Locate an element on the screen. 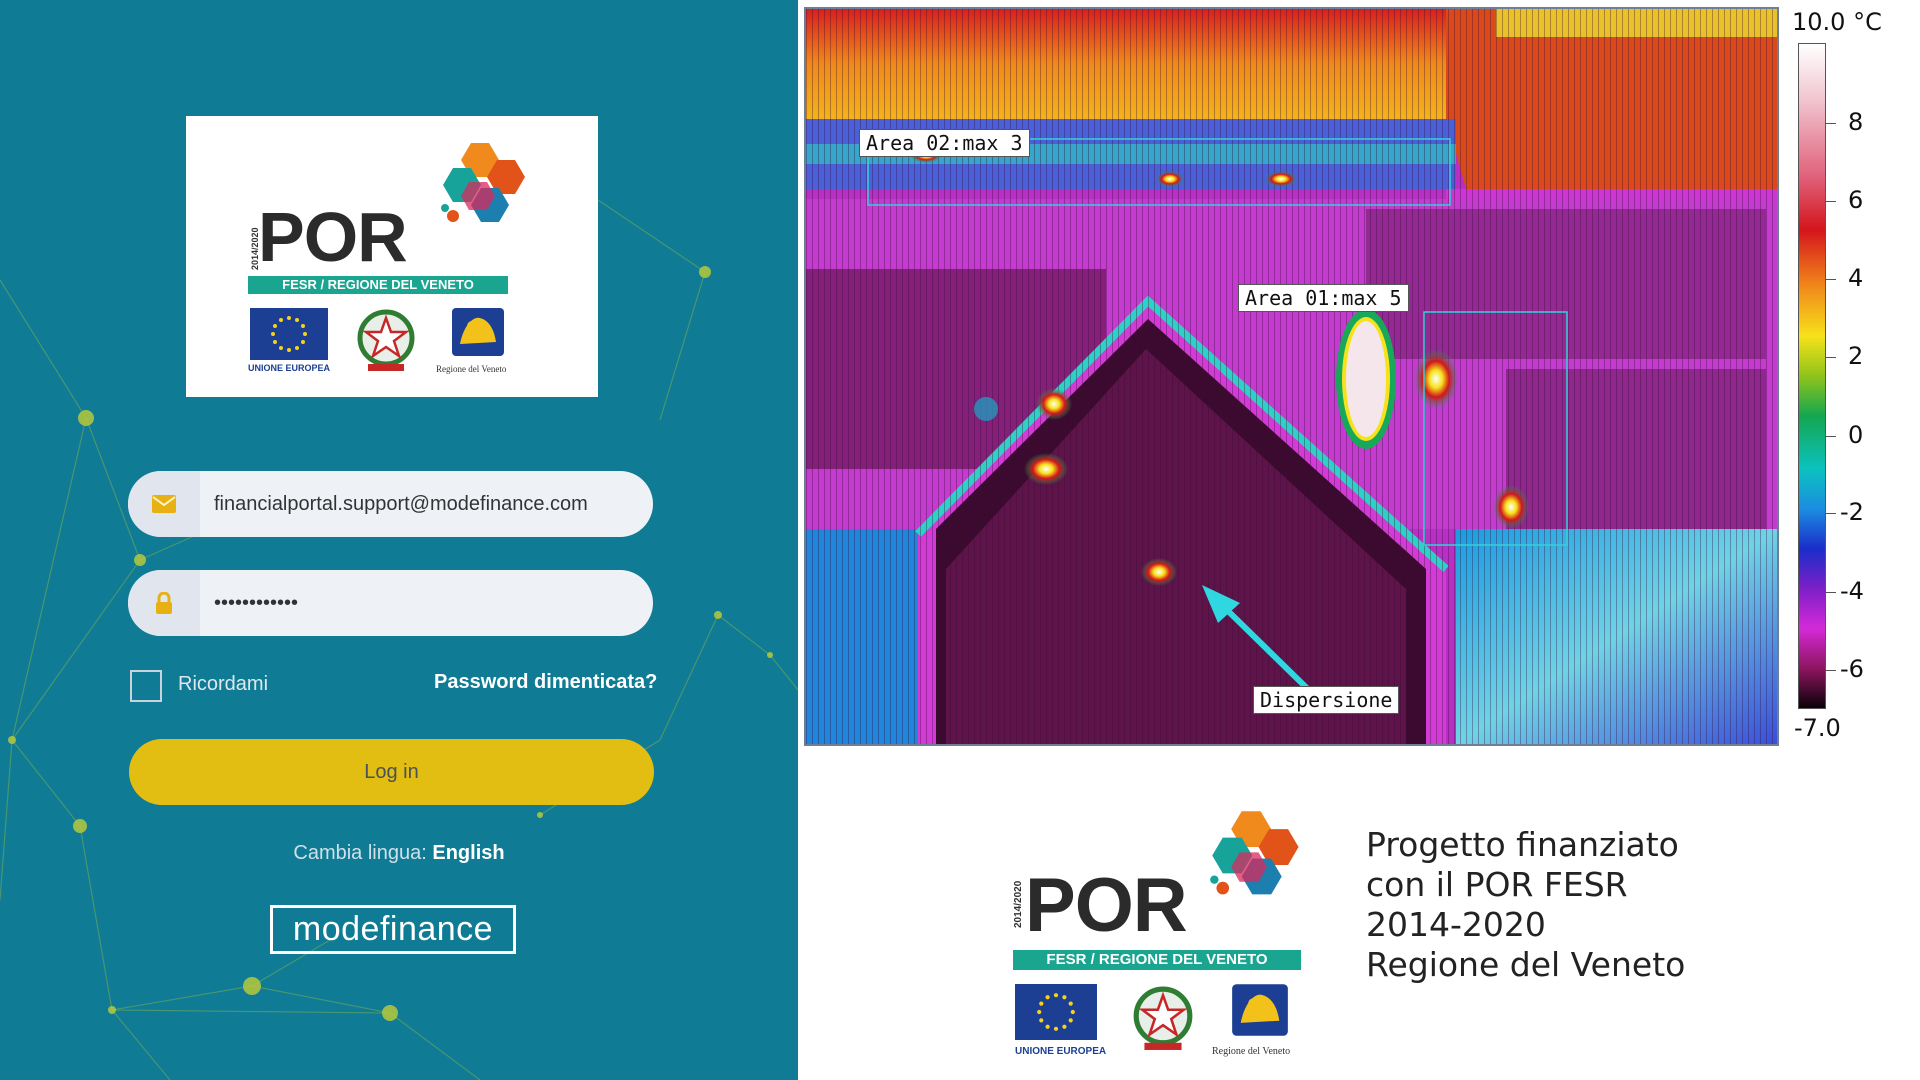 Image resolution: width=1920 pixels, height=1080 pixels. password-field is located at coordinates (390, 603).